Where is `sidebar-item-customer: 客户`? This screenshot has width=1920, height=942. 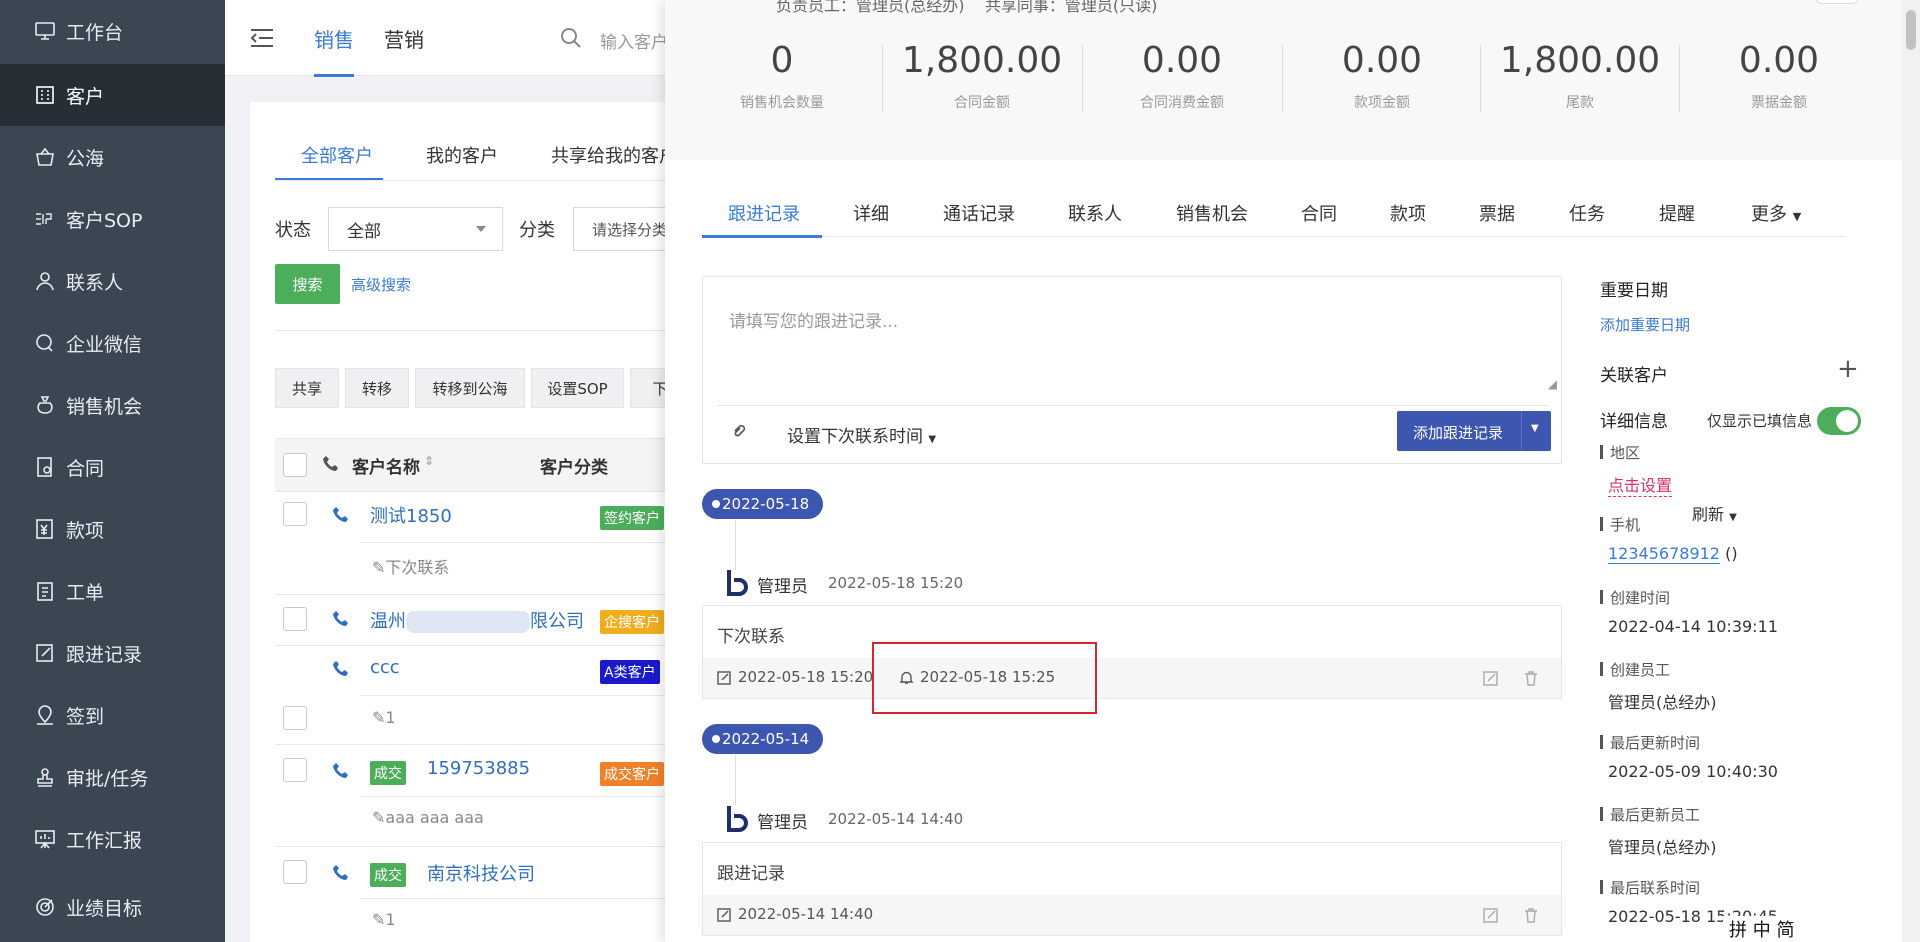 sidebar-item-customer: 客户 is located at coordinates (112, 95).